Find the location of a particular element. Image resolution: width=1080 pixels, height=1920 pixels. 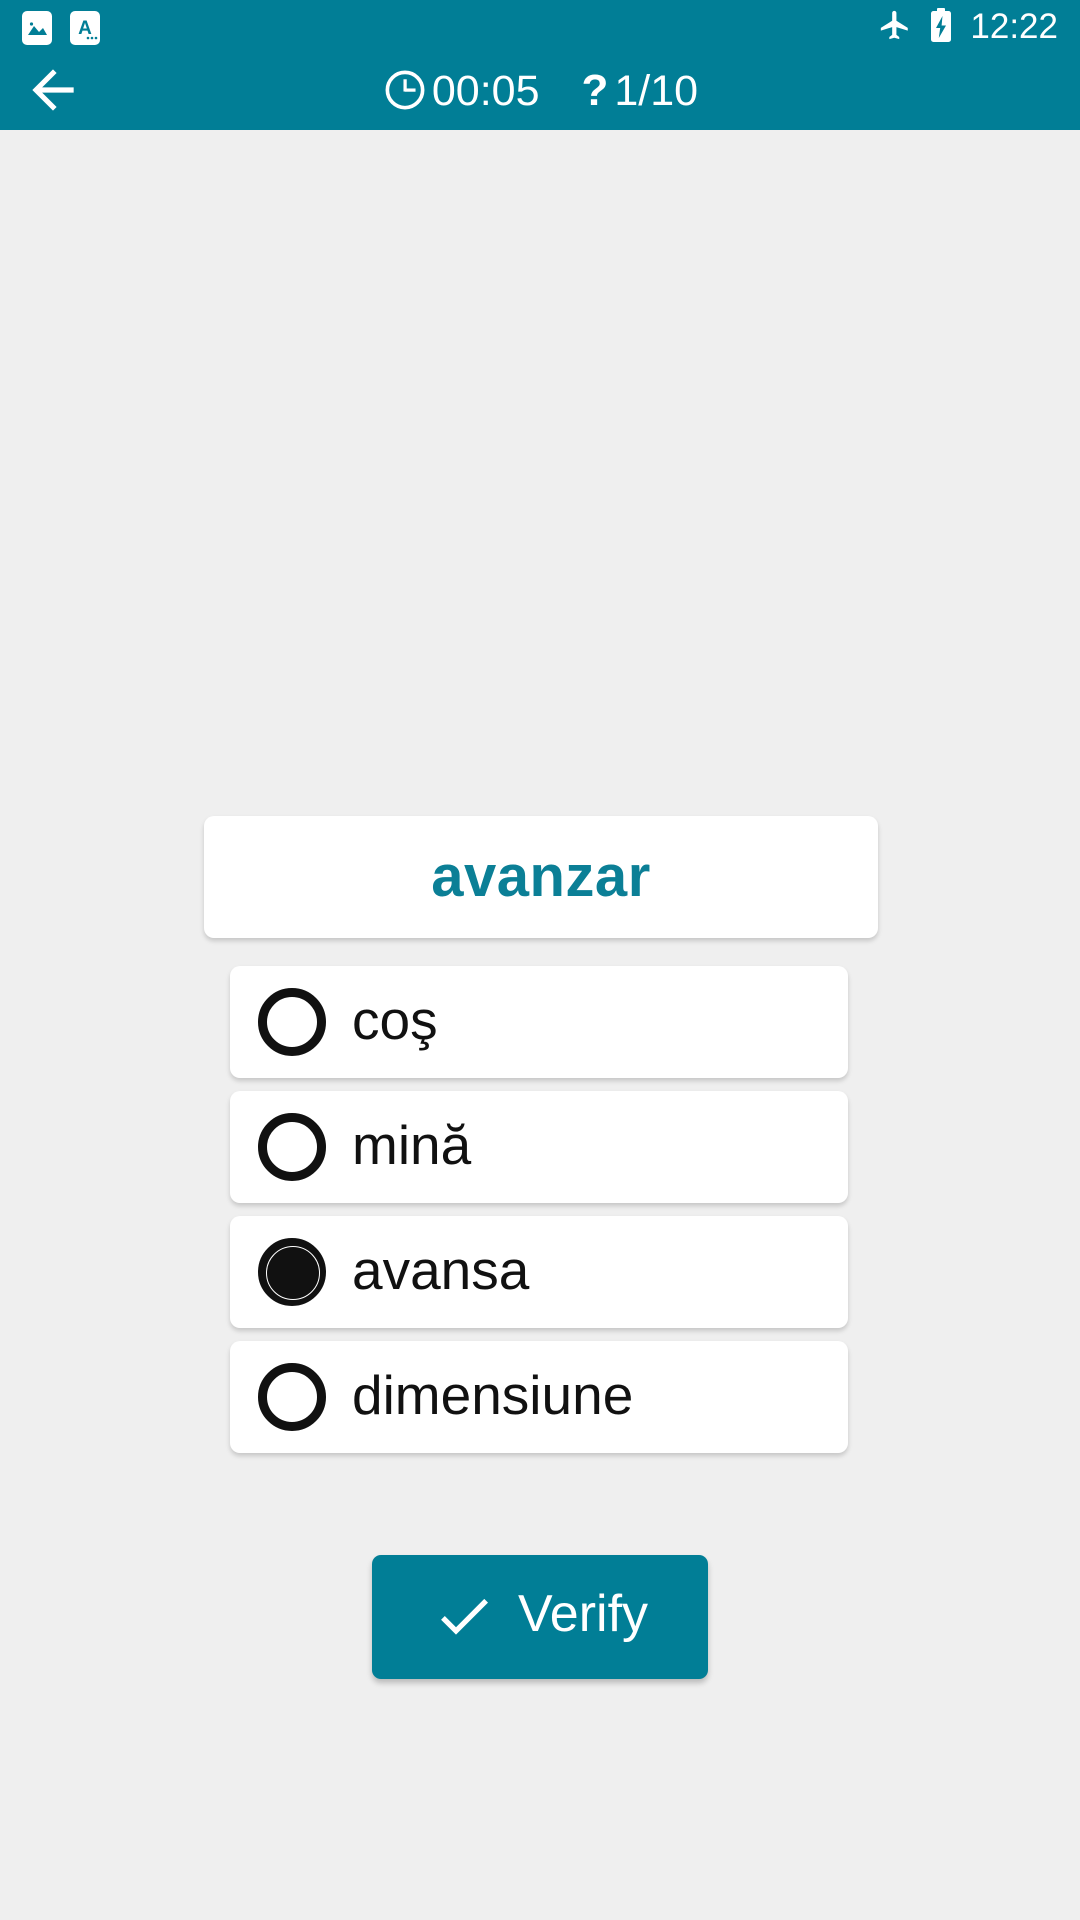

back-arrow-icon is located at coordinates (53, 92).